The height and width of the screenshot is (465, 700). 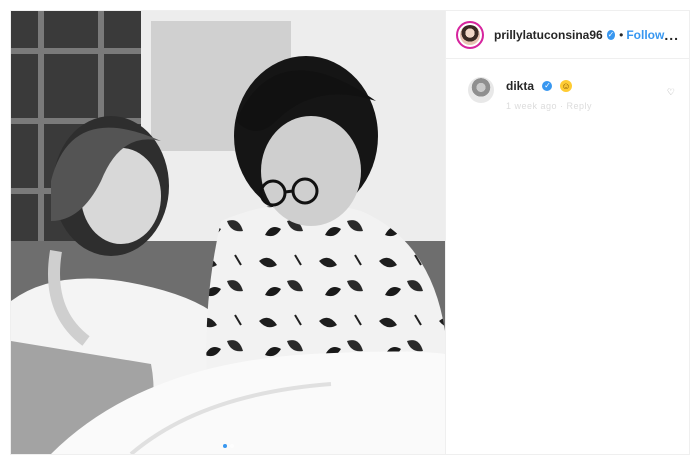 What do you see at coordinates (231, 446) in the screenshot?
I see `carousel-dot` at bounding box center [231, 446].